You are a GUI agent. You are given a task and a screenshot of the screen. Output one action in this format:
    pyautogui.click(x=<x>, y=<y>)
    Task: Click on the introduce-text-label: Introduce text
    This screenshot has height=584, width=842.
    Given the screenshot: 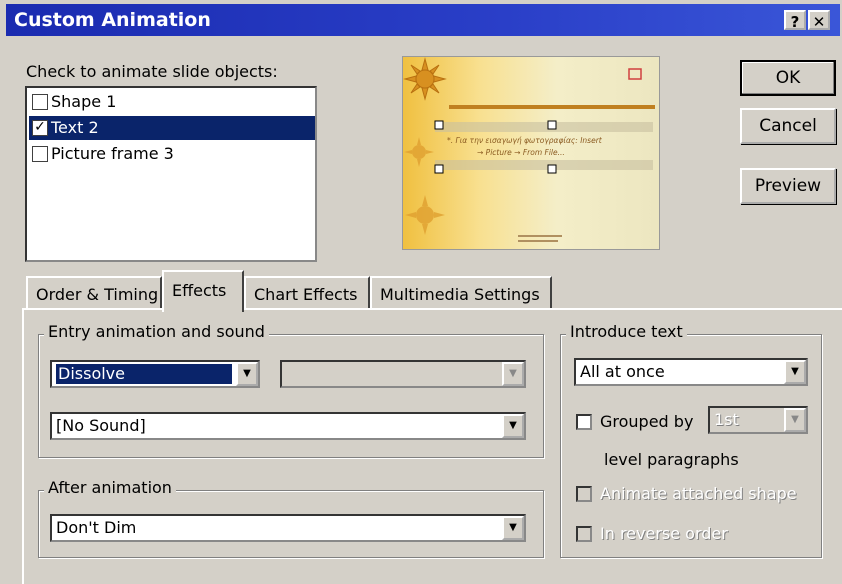 What is the action you would take?
    pyautogui.click(x=626, y=331)
    